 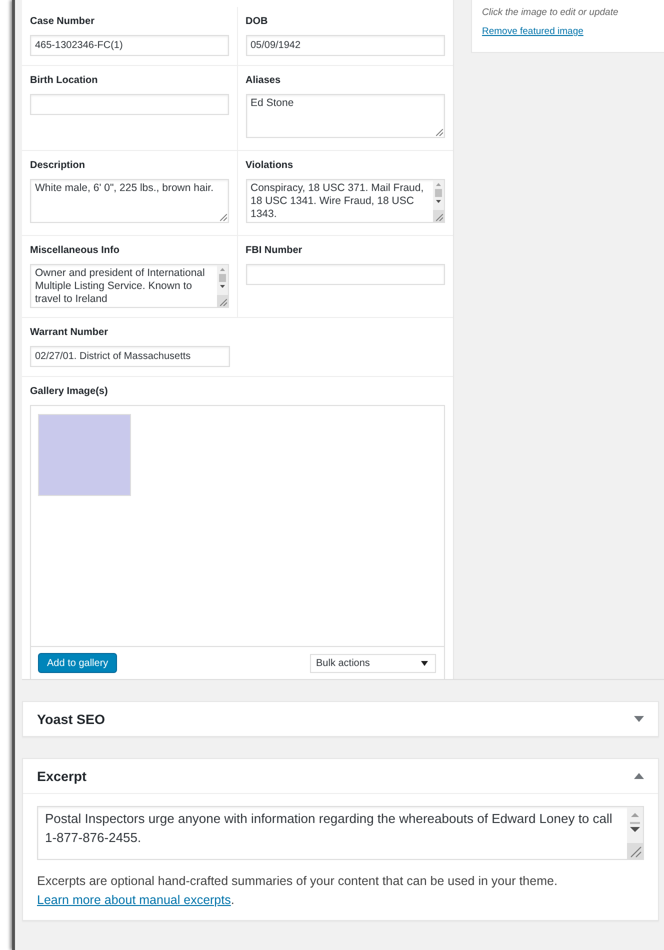 I want to click on panel-title: Excerpt, so click(x=62, y=776).